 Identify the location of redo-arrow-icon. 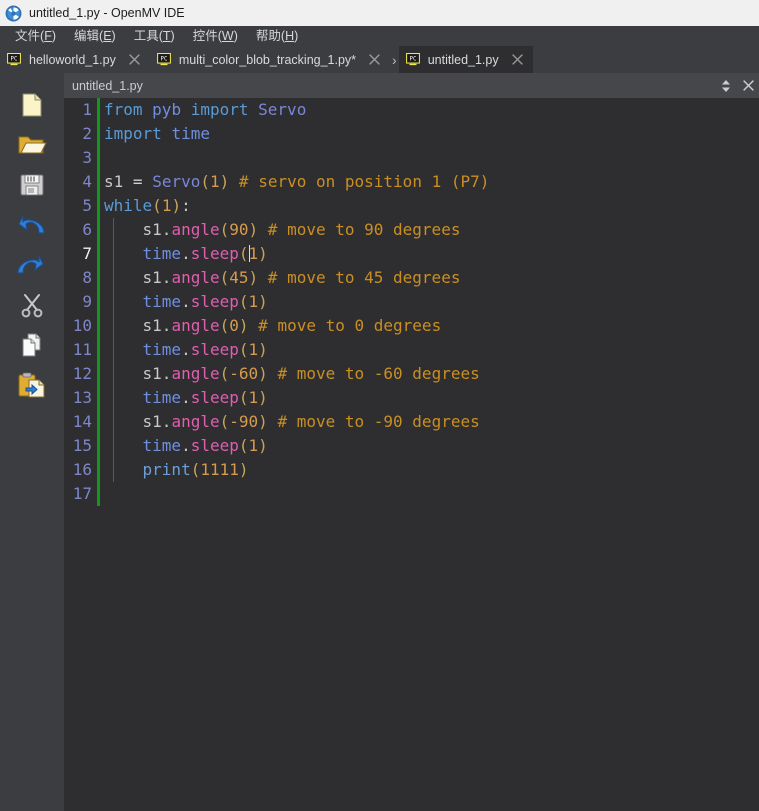
(30, 264).